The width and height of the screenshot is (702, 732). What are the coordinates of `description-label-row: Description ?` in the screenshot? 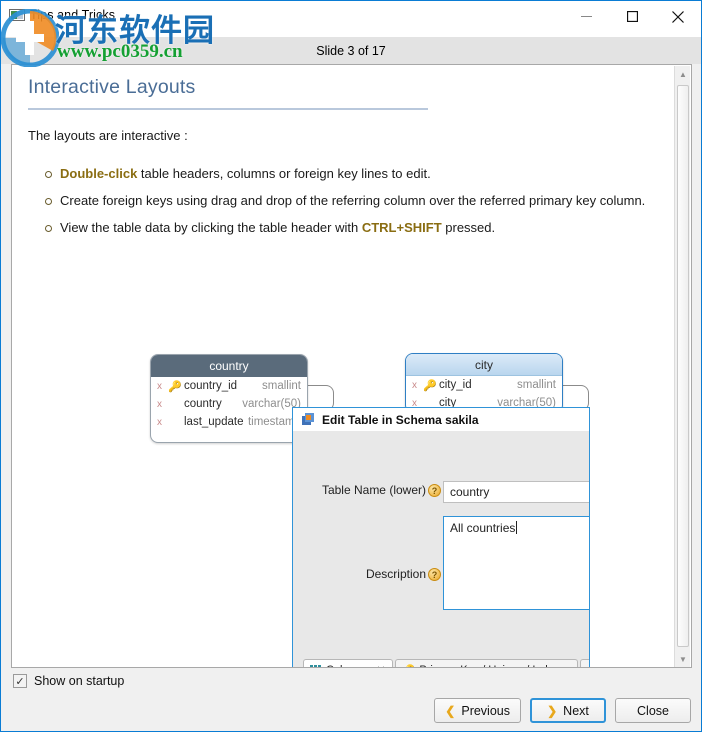 It's located at (376, 574).